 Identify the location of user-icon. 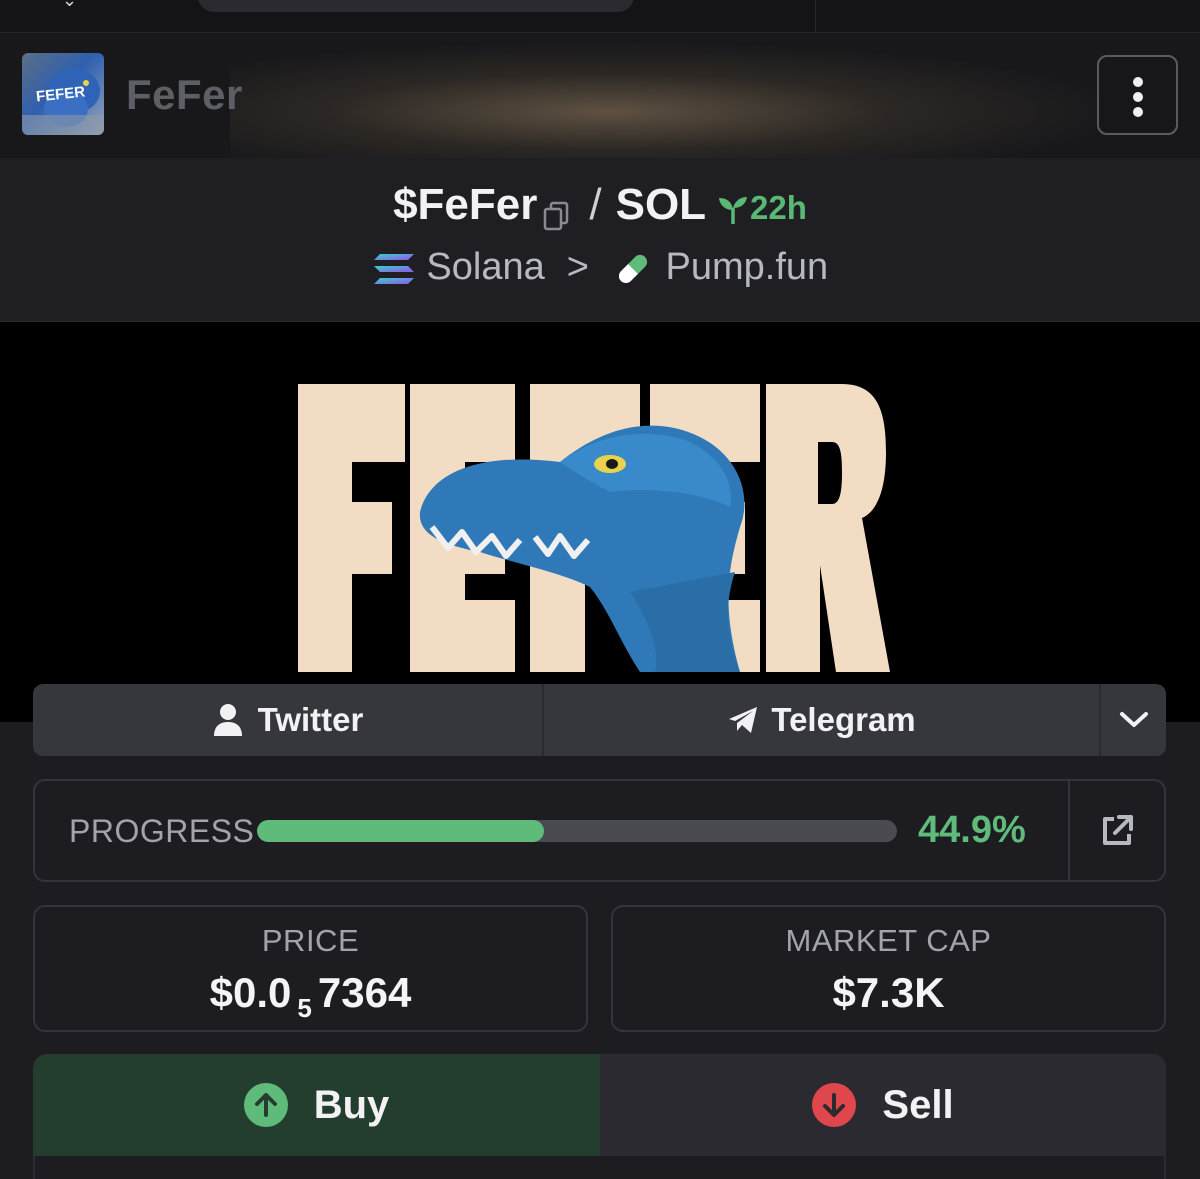
(227, 720).